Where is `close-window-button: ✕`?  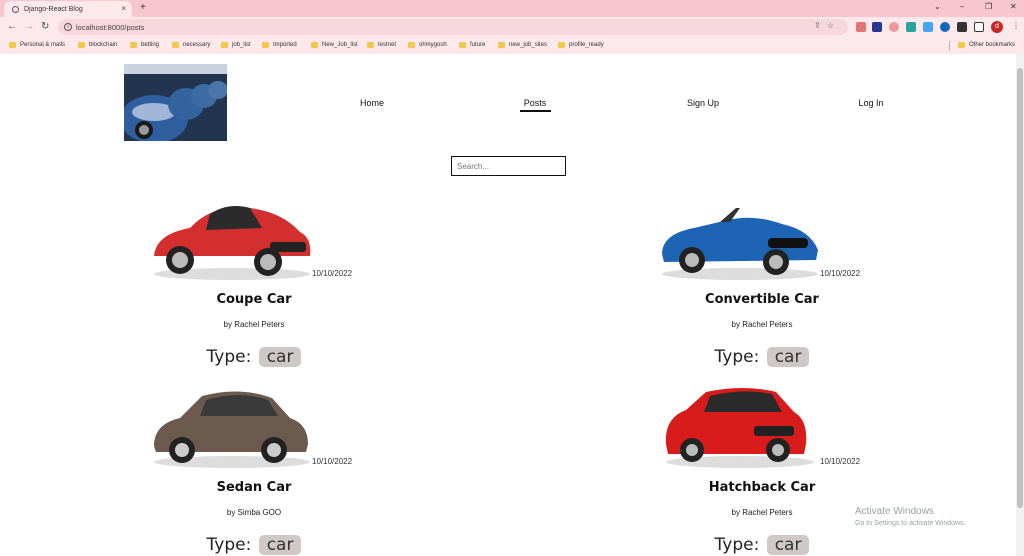 close-window-button: ✕ is located at coordinates (1013, 6).